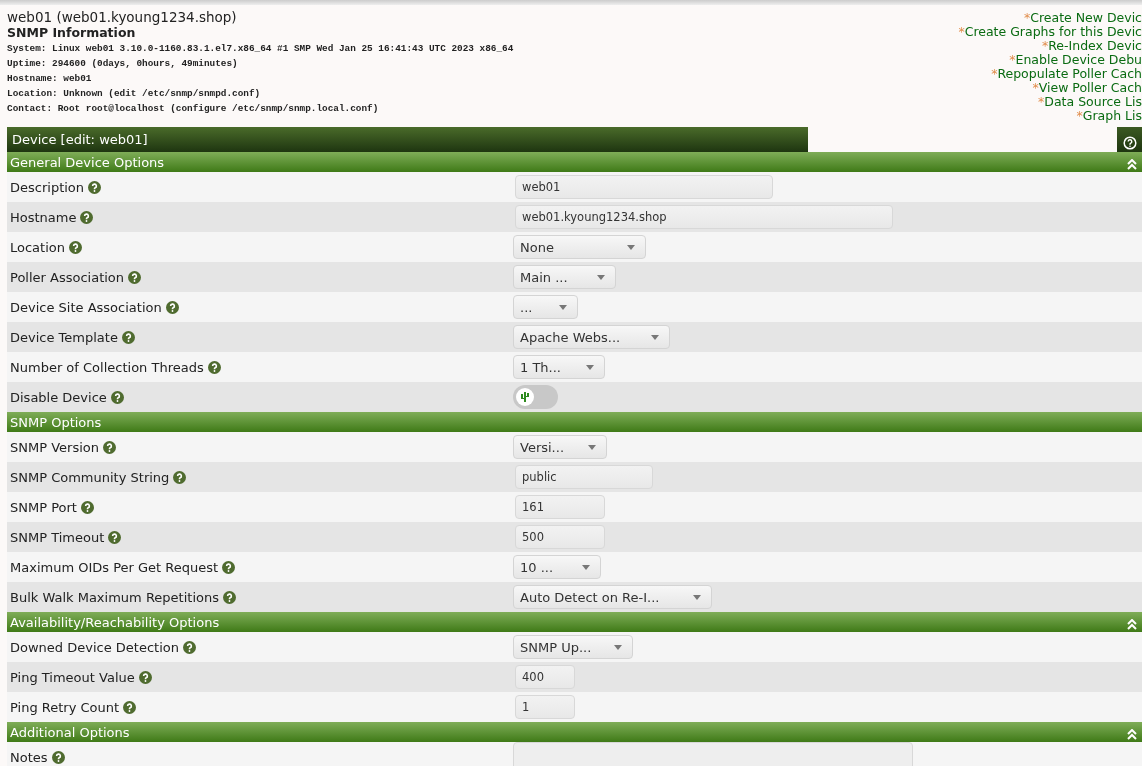 Image resolution: width=1142 pixels, height=766 pixels. Describe the element at coordinates (87, 162) in the screenshot. I see `section-title: General Device Options` at that location.